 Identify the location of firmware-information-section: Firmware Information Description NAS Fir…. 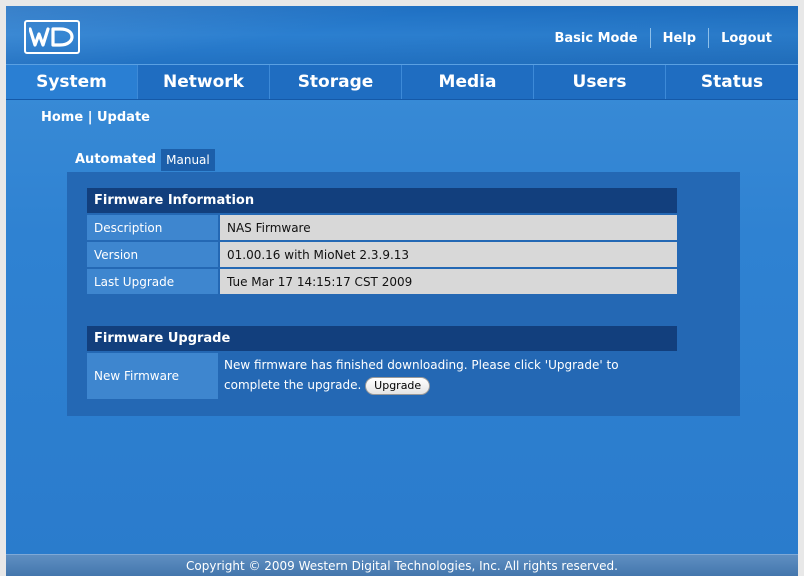
(382, 241).